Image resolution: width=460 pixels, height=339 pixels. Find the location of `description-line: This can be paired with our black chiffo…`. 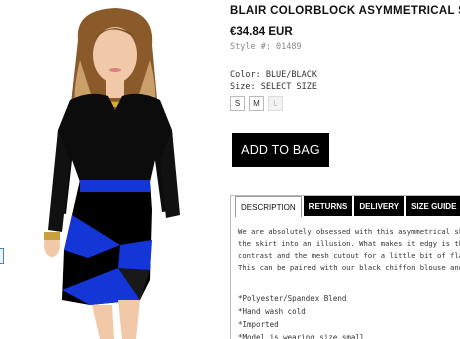

description-line: This can be paired with our black chiffo… is located at coordinates (349, 267).